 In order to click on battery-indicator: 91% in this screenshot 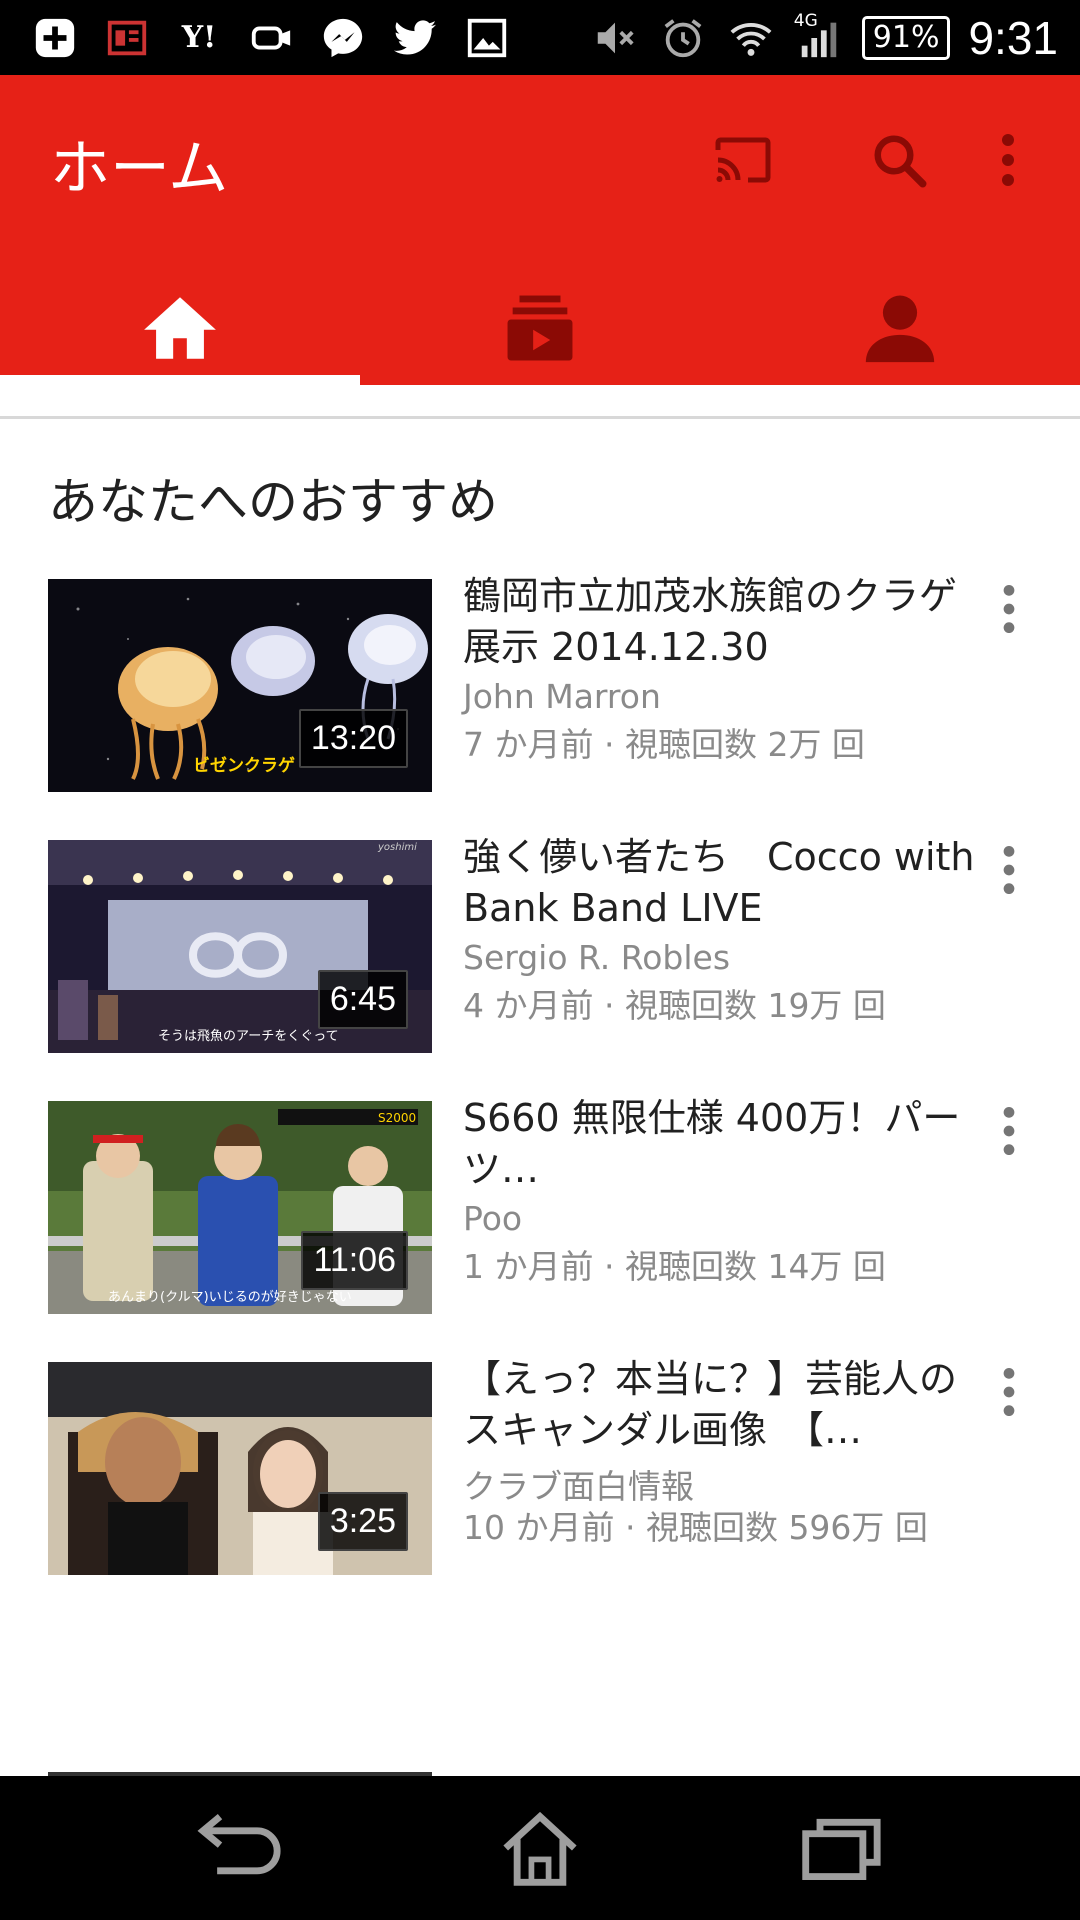, I will do `click(906, 37)`.